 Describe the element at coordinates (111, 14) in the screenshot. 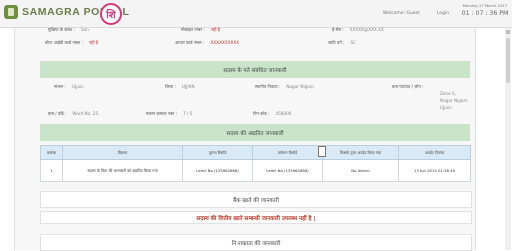

I see `emblem-logo-icon: शि` at that location.